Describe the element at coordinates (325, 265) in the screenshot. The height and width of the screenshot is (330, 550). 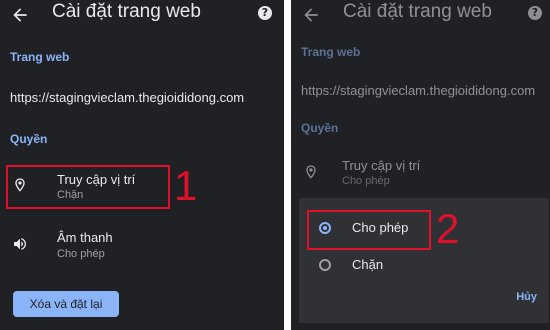
I see `radio-unselected-icon` at that location.